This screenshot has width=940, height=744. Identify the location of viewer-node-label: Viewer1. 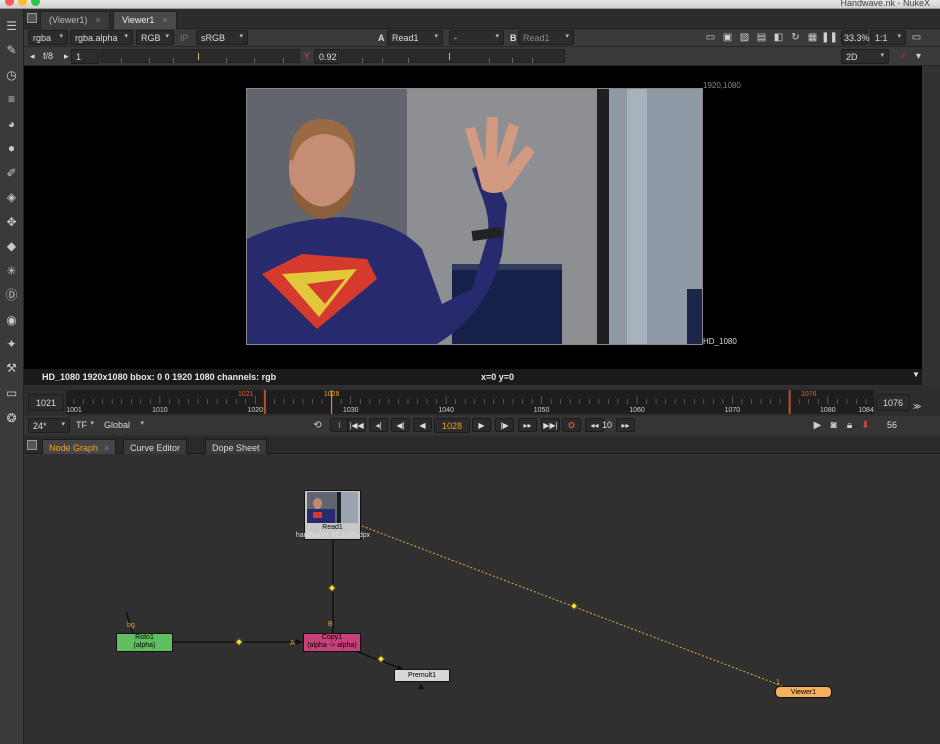
(803, 692).